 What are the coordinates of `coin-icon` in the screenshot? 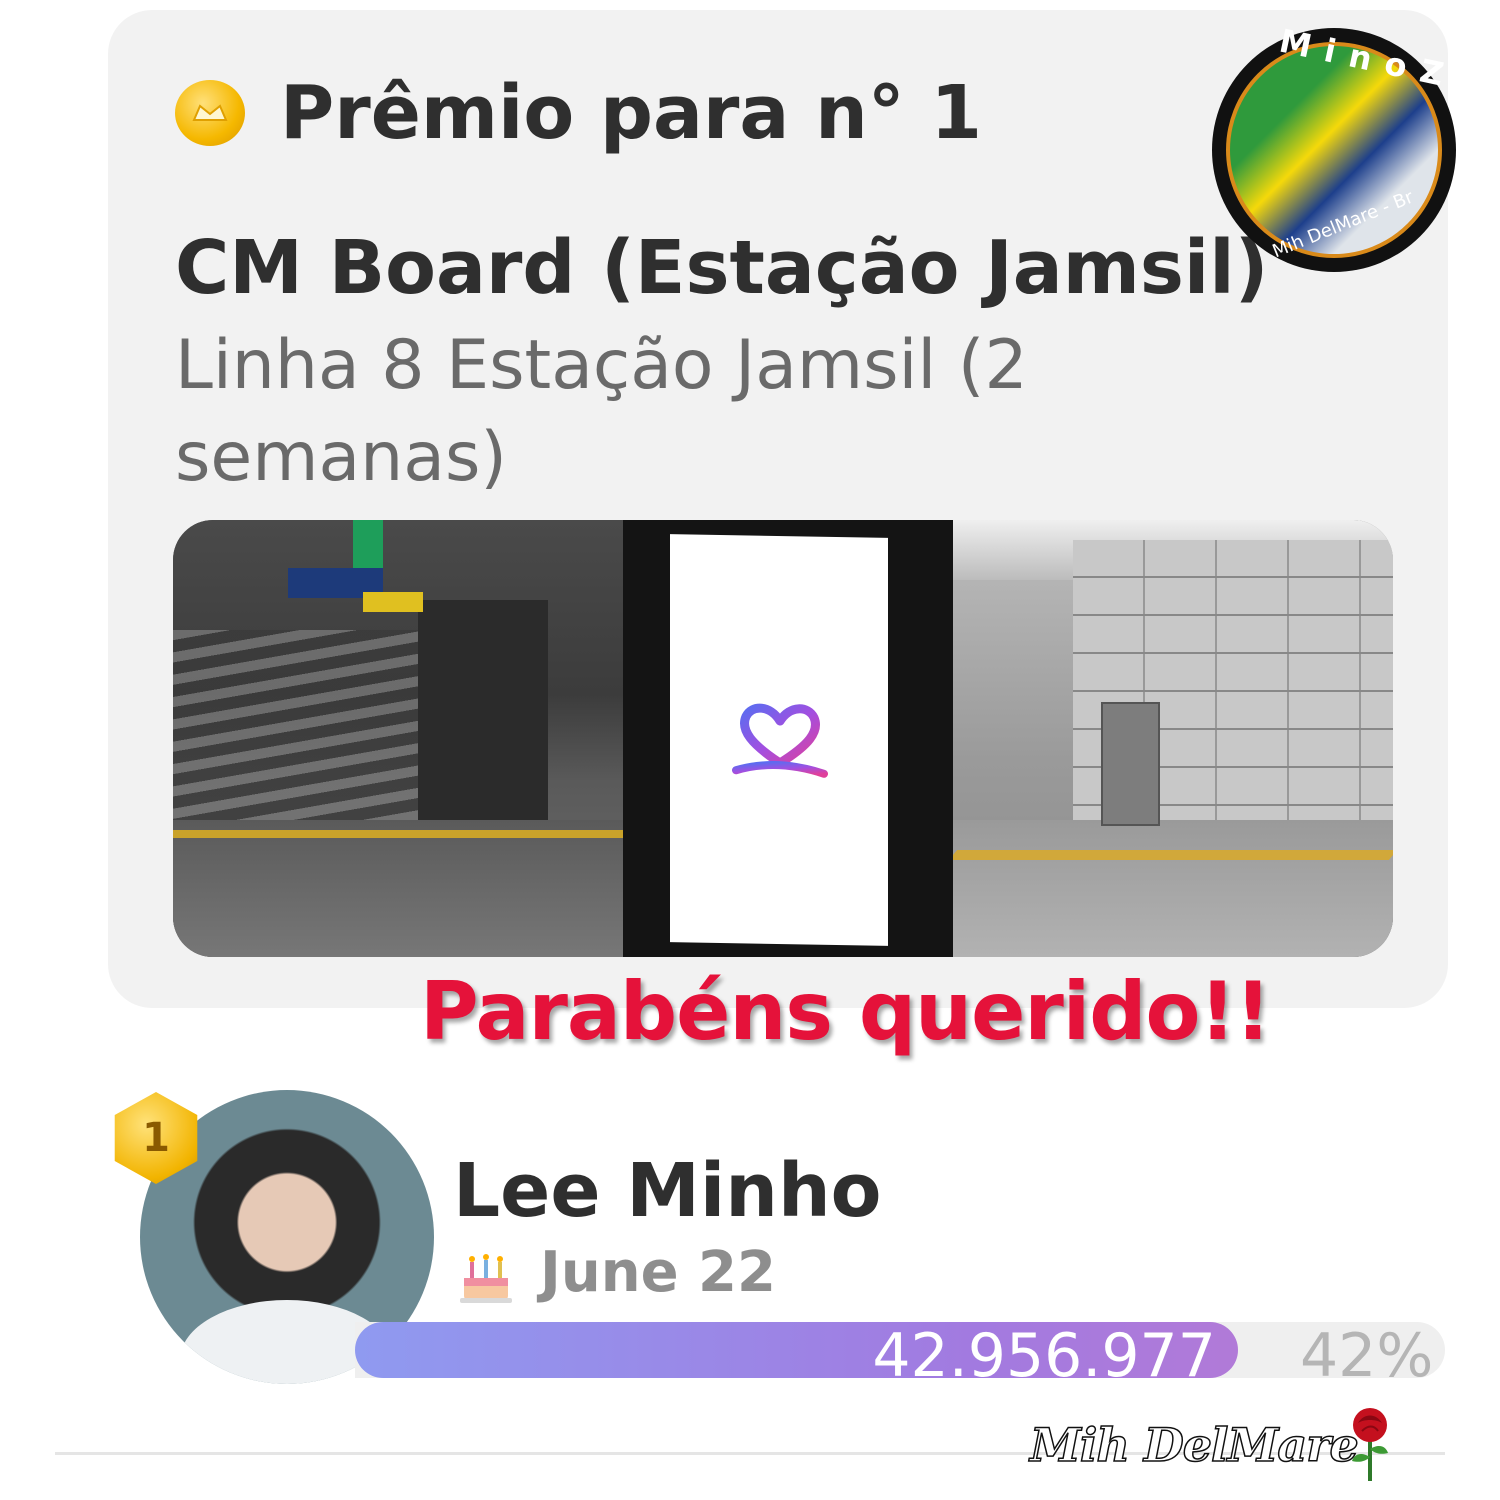 It's located at (210, 113).